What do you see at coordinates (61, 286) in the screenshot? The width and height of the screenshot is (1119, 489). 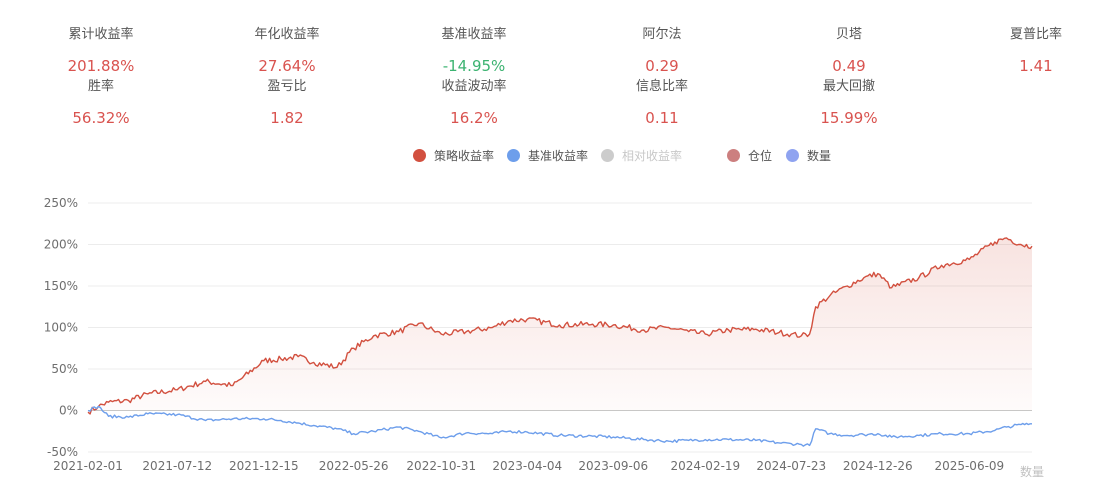 I see `y-tick-label: 150%` at bounding box center [61, 286].